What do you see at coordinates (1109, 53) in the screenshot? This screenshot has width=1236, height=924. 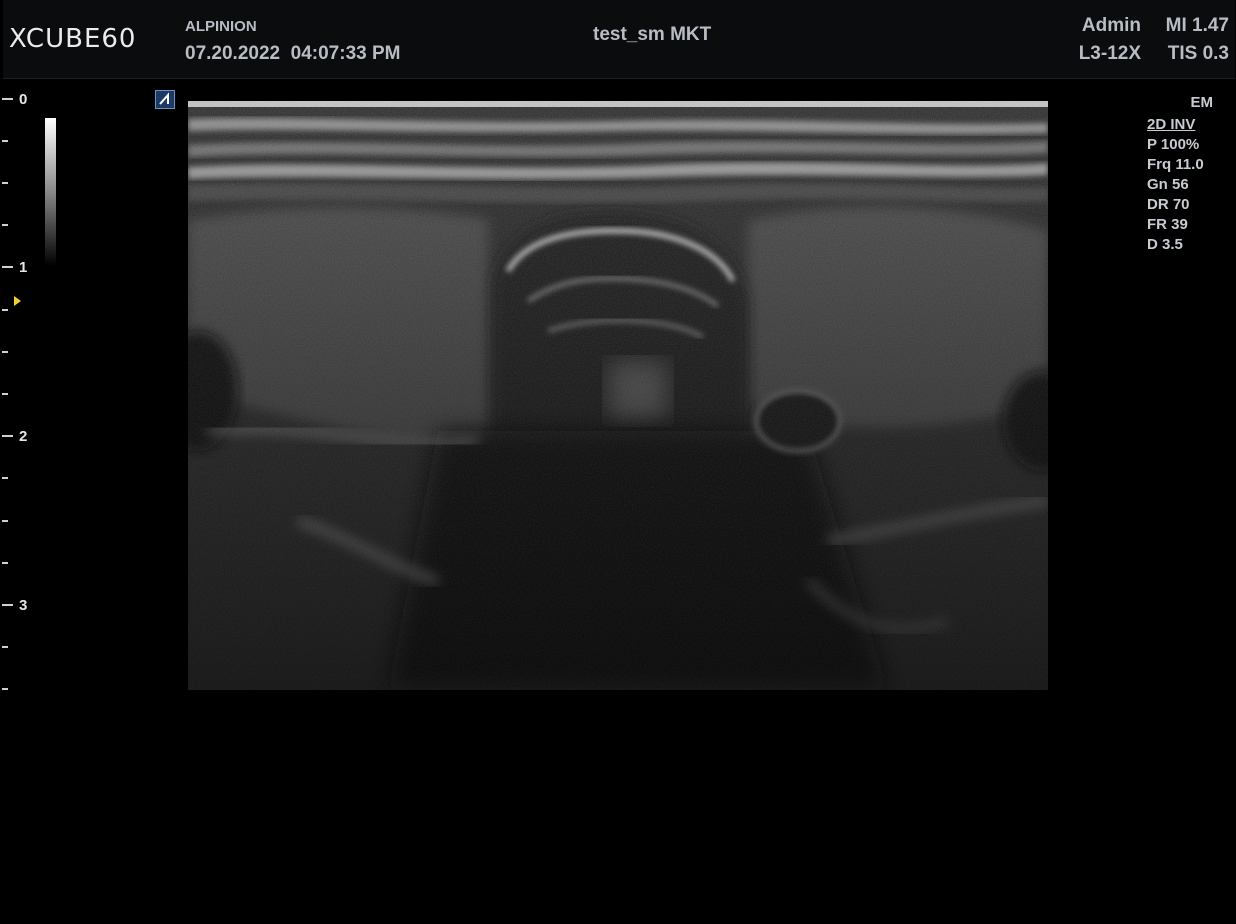 I see `probe-name: L3-12X` at bounding box center [1109, 53].